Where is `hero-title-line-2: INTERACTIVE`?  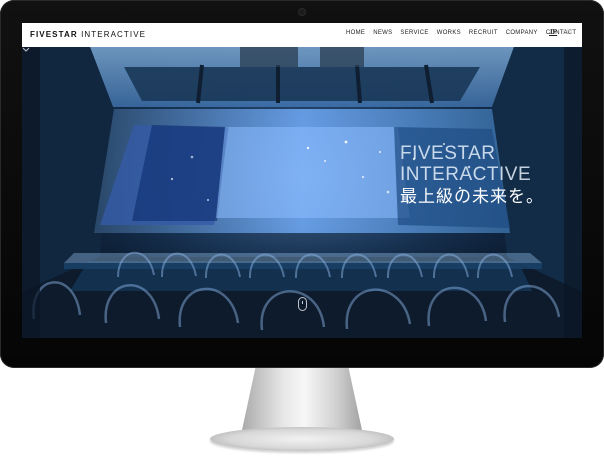
hero-title-line-2: INTERACTIVE is located at coordinates (466, 174).